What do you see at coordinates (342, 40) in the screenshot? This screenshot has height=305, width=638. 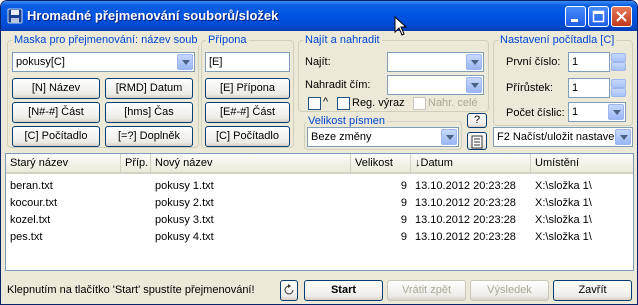 I see `find-replace-legend: Najít a nahradit` at bounding box center [342, 40].